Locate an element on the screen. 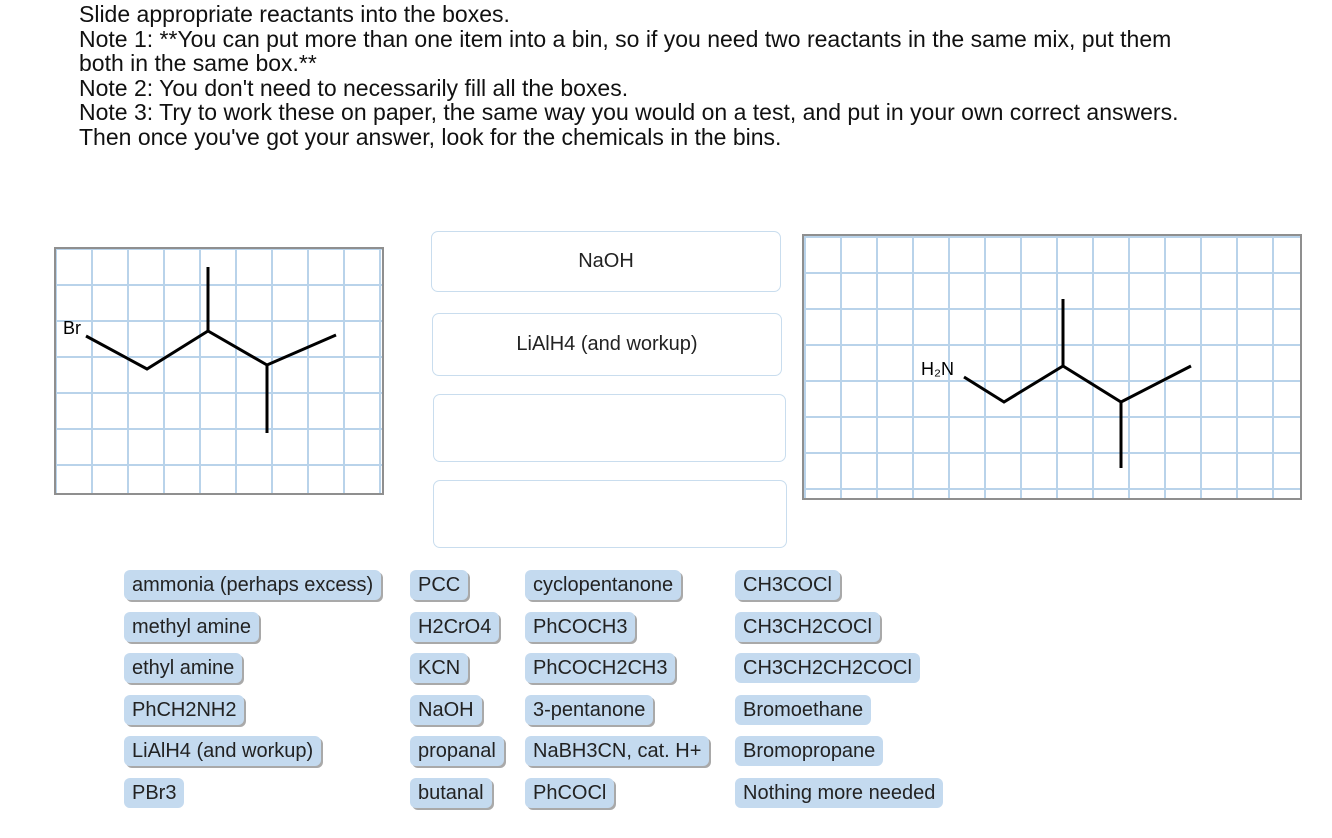 This screenshot has width=1332, height=838. placed-reagent: NaOH is located at coordinates (606, 261).